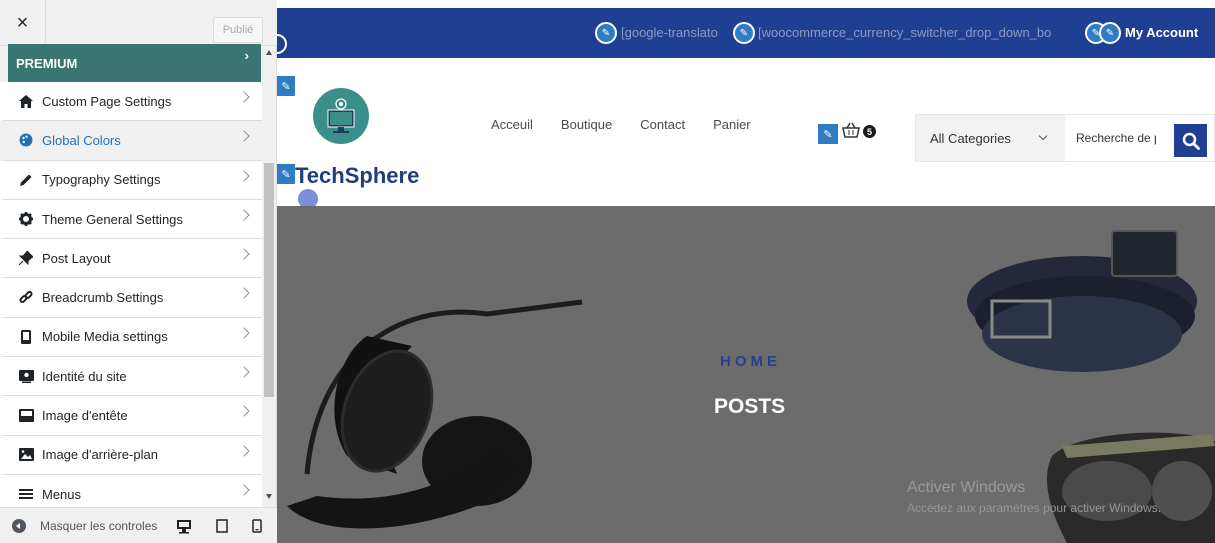  Describe the element at coordinates (282, 44) in the screenshot. I see `edit-pencil-icon` at that location.